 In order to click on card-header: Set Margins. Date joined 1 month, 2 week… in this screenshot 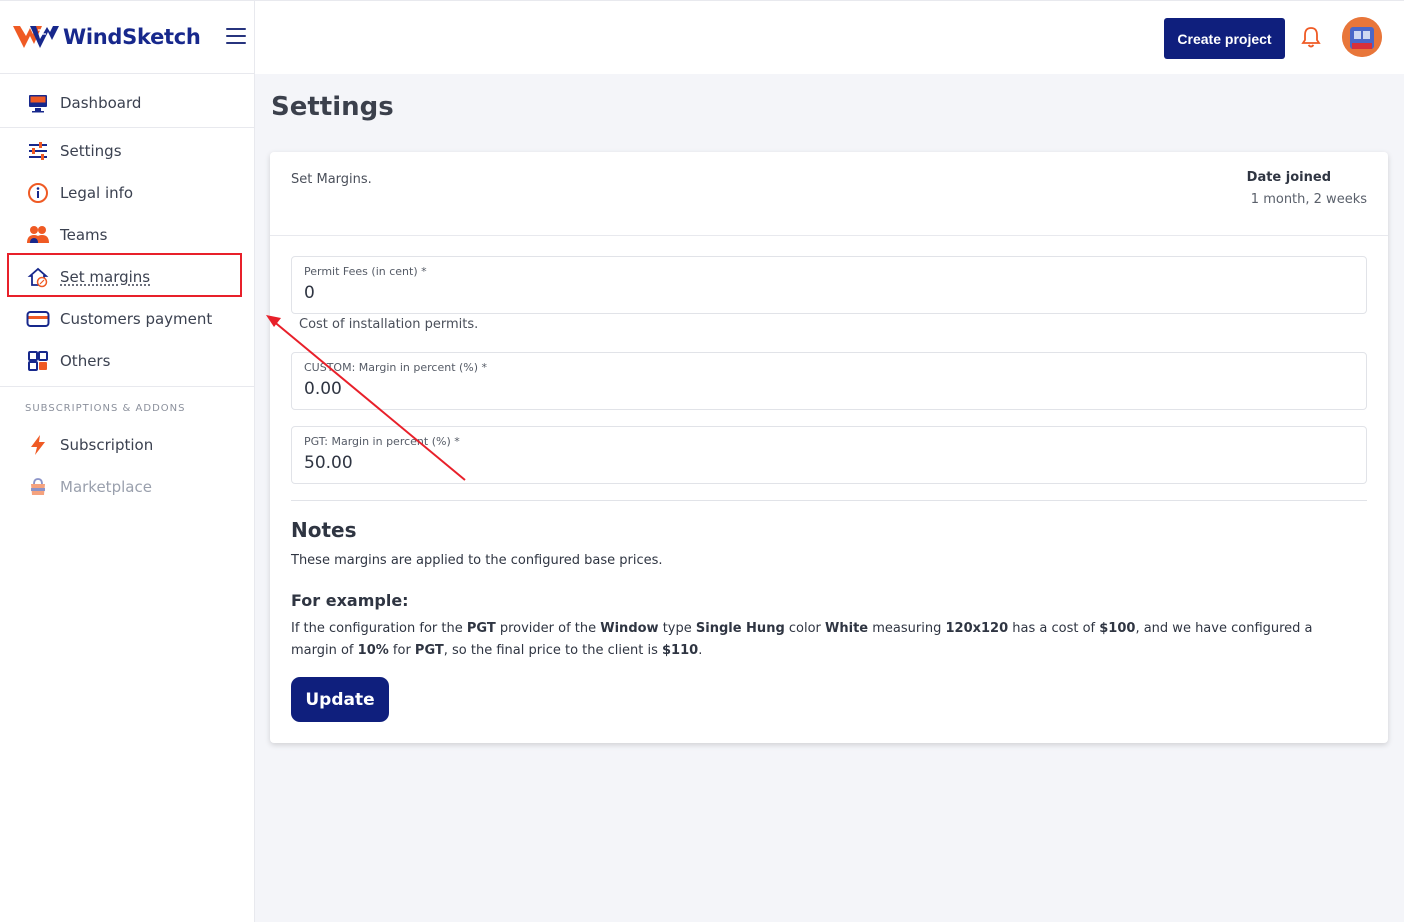, I will do `click(829, 194)`.